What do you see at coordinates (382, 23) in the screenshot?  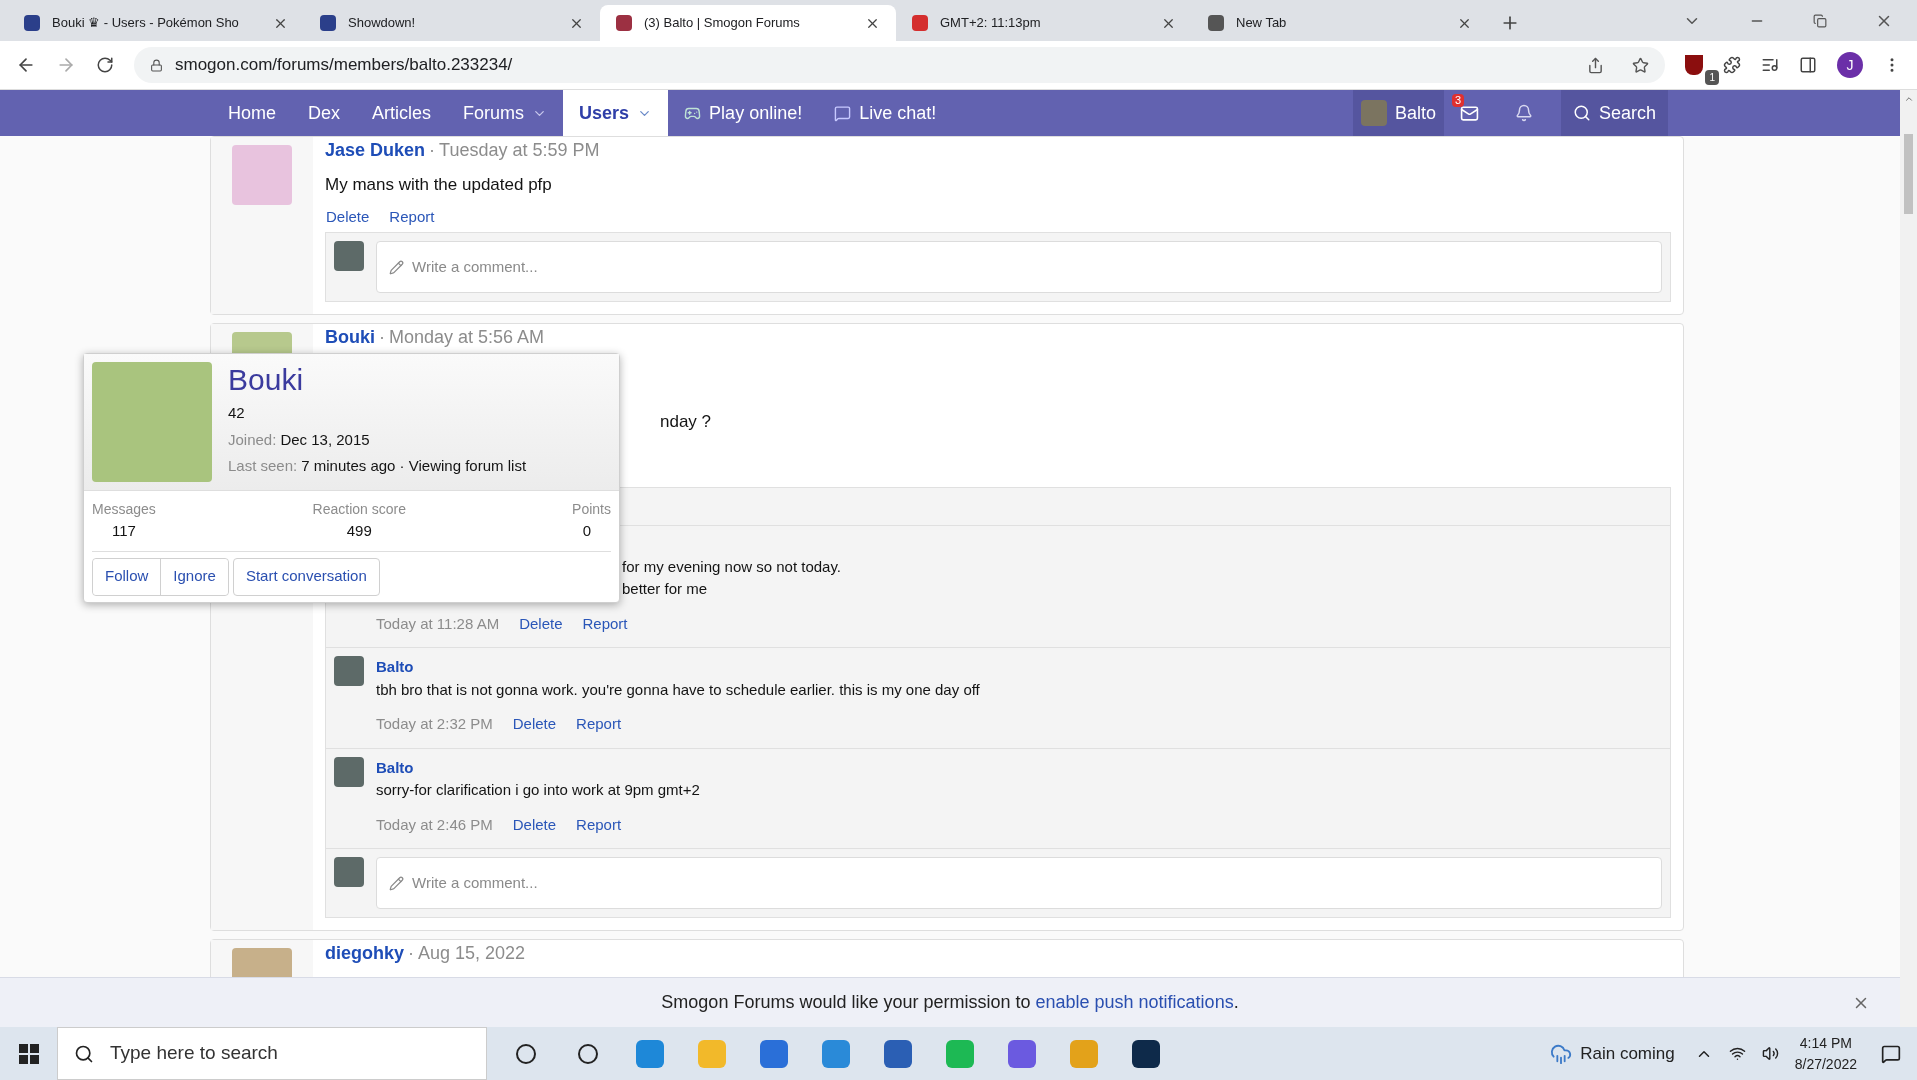 I see `tab-title: Showdown!` at bounding box center [382, 23].